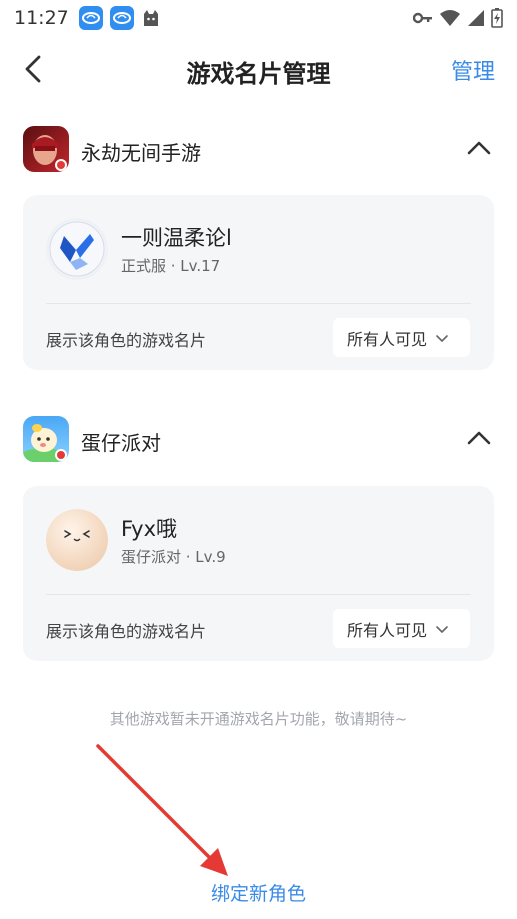  I want to click on role-name: 一则温柔论l, so click(176, 238).